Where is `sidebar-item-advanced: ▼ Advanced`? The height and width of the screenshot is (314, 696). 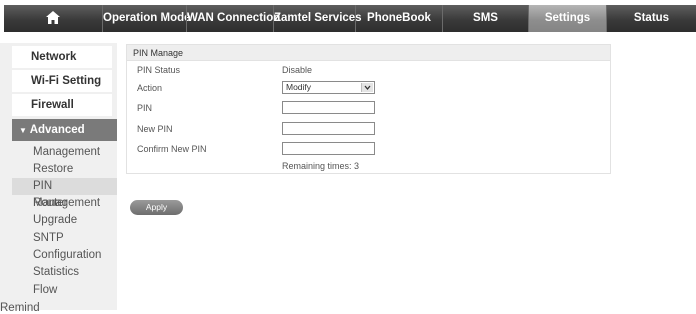 sidebar-item-advanced: ▼ Advanced is located at coordinates (64, 130).